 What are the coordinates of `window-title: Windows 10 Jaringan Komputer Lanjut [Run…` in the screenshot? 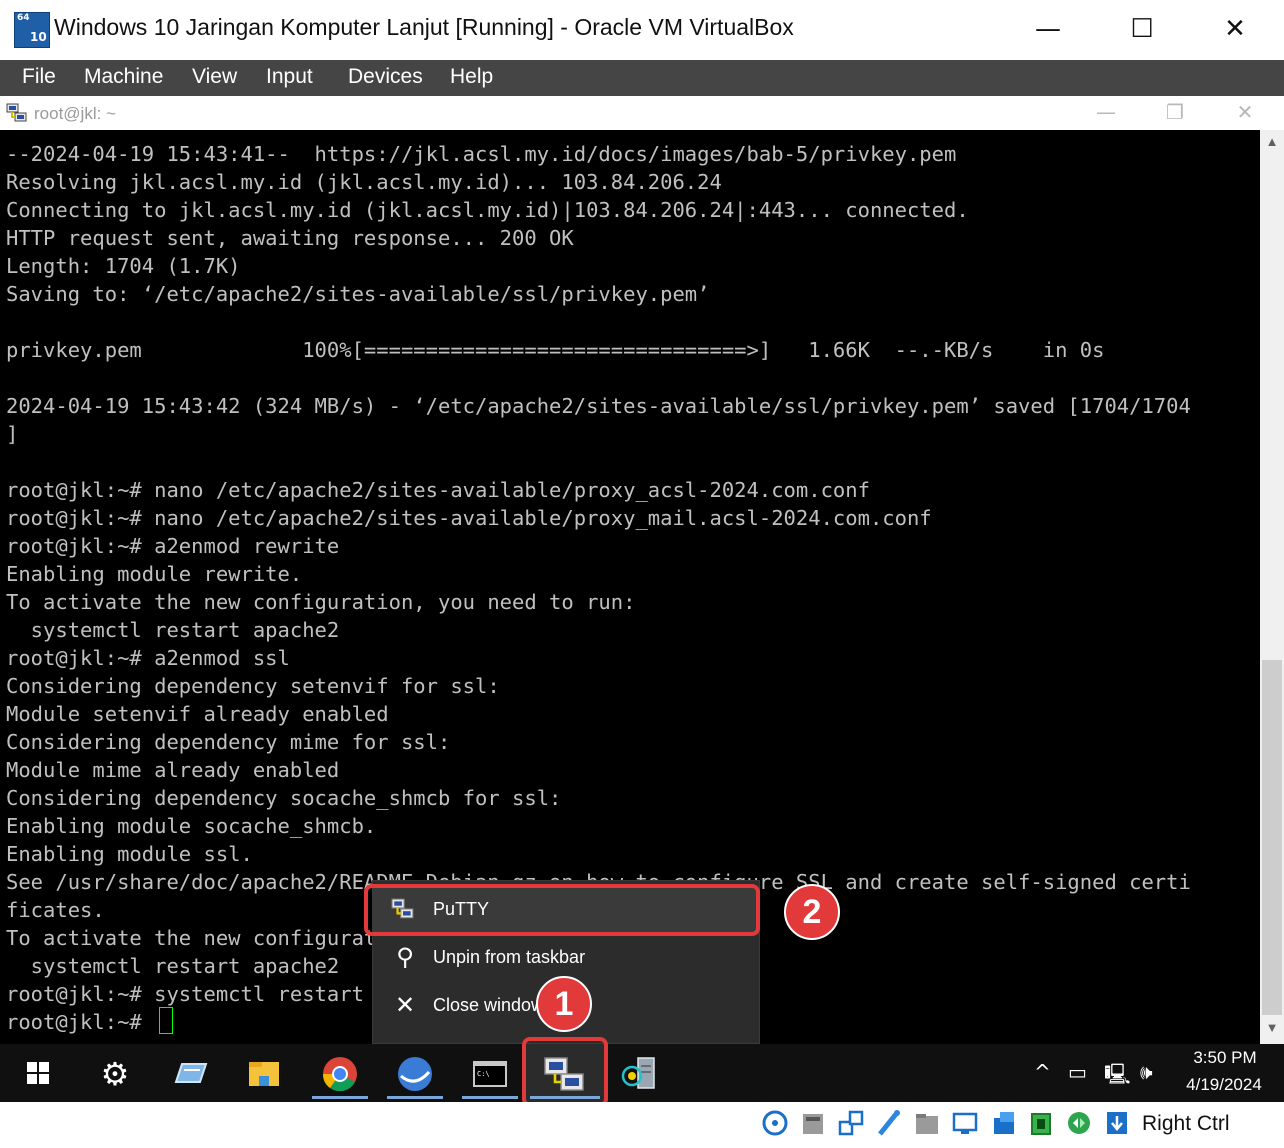 It's located at (424, 27).